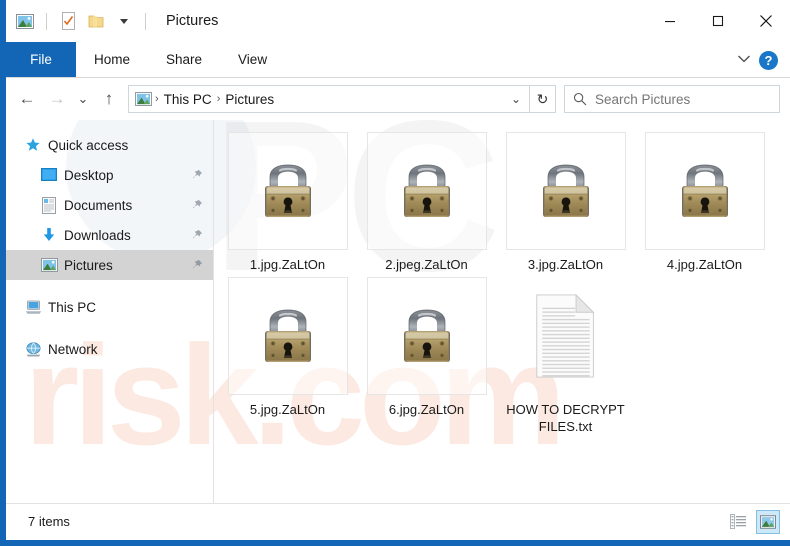 This screenshot has height=546, width=790. I want to click on file-name-label: 5.jpg.ZaLtOn, so click(287, 410).